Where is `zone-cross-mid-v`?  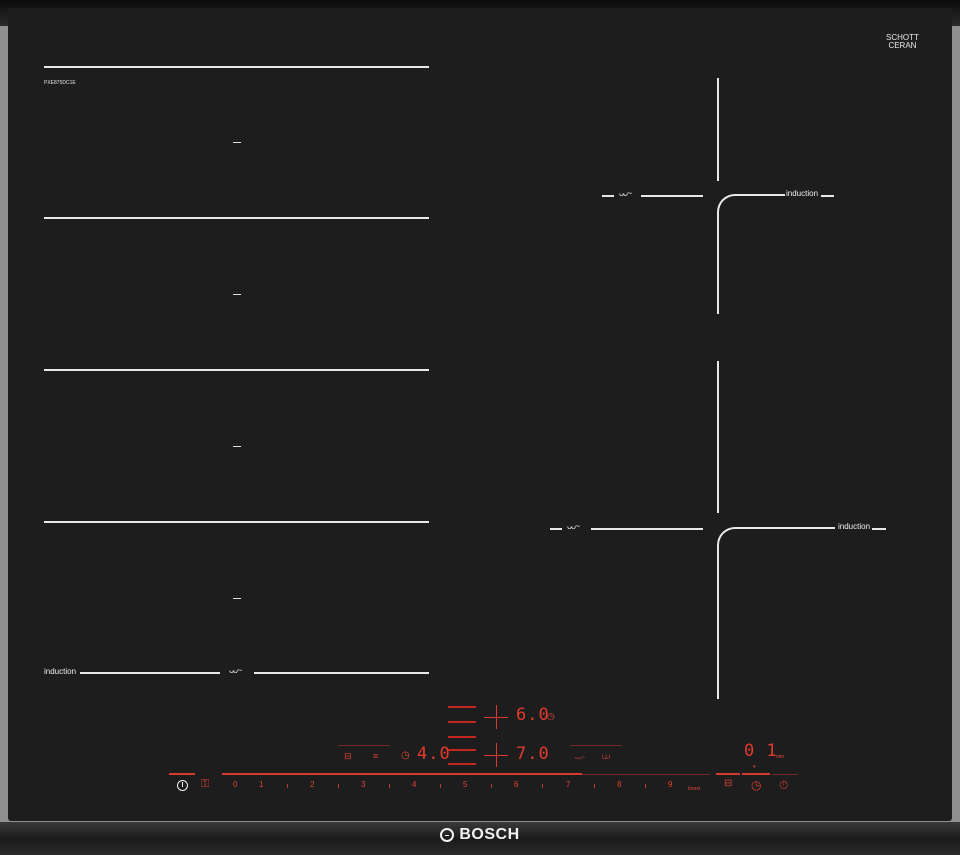 zone-cross-mid-v is located at coordinates (496, 755).